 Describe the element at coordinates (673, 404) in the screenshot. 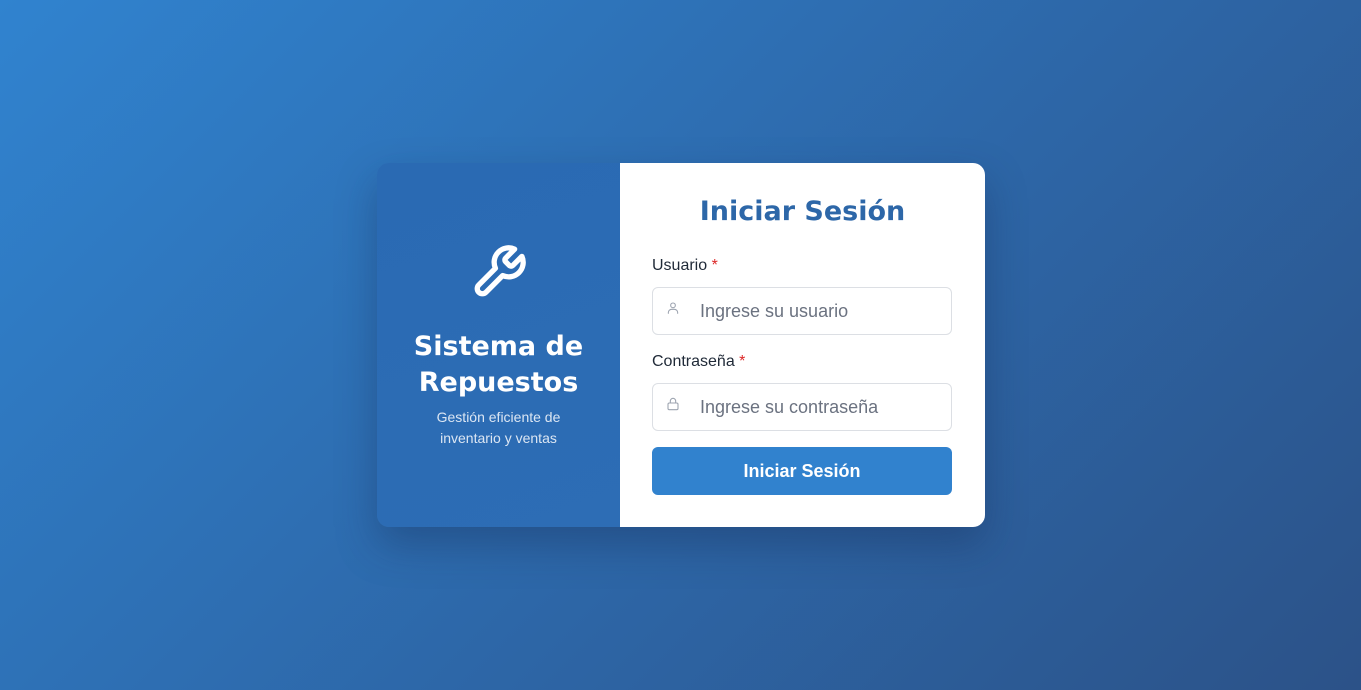

I see `lock-icon` at that location.